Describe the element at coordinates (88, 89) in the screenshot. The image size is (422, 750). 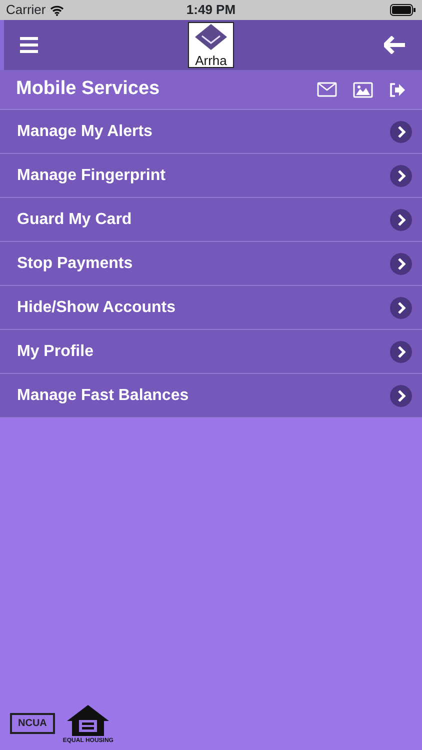
I see `section-title: Mobile Services` at that location.